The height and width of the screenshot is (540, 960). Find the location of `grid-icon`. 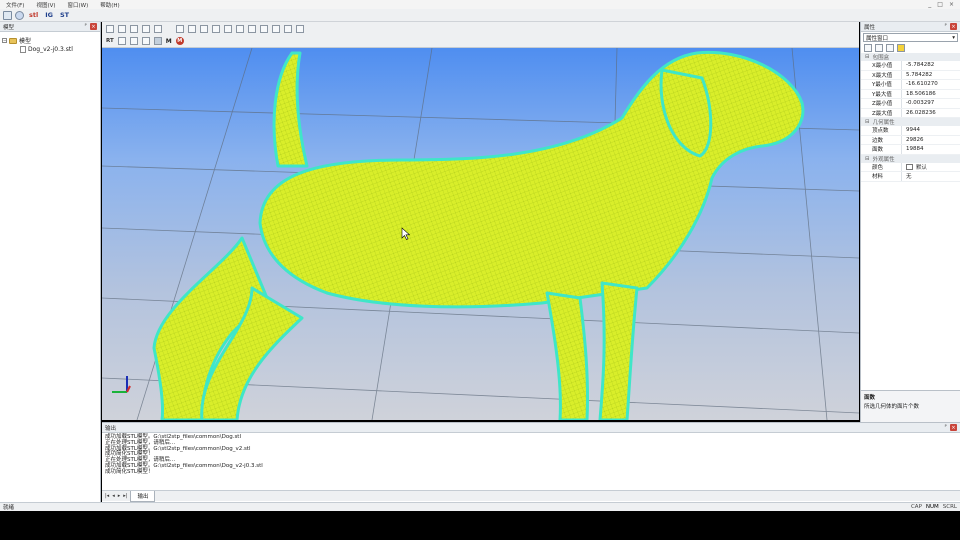

grid-icon is located at coordinates (157, 41).